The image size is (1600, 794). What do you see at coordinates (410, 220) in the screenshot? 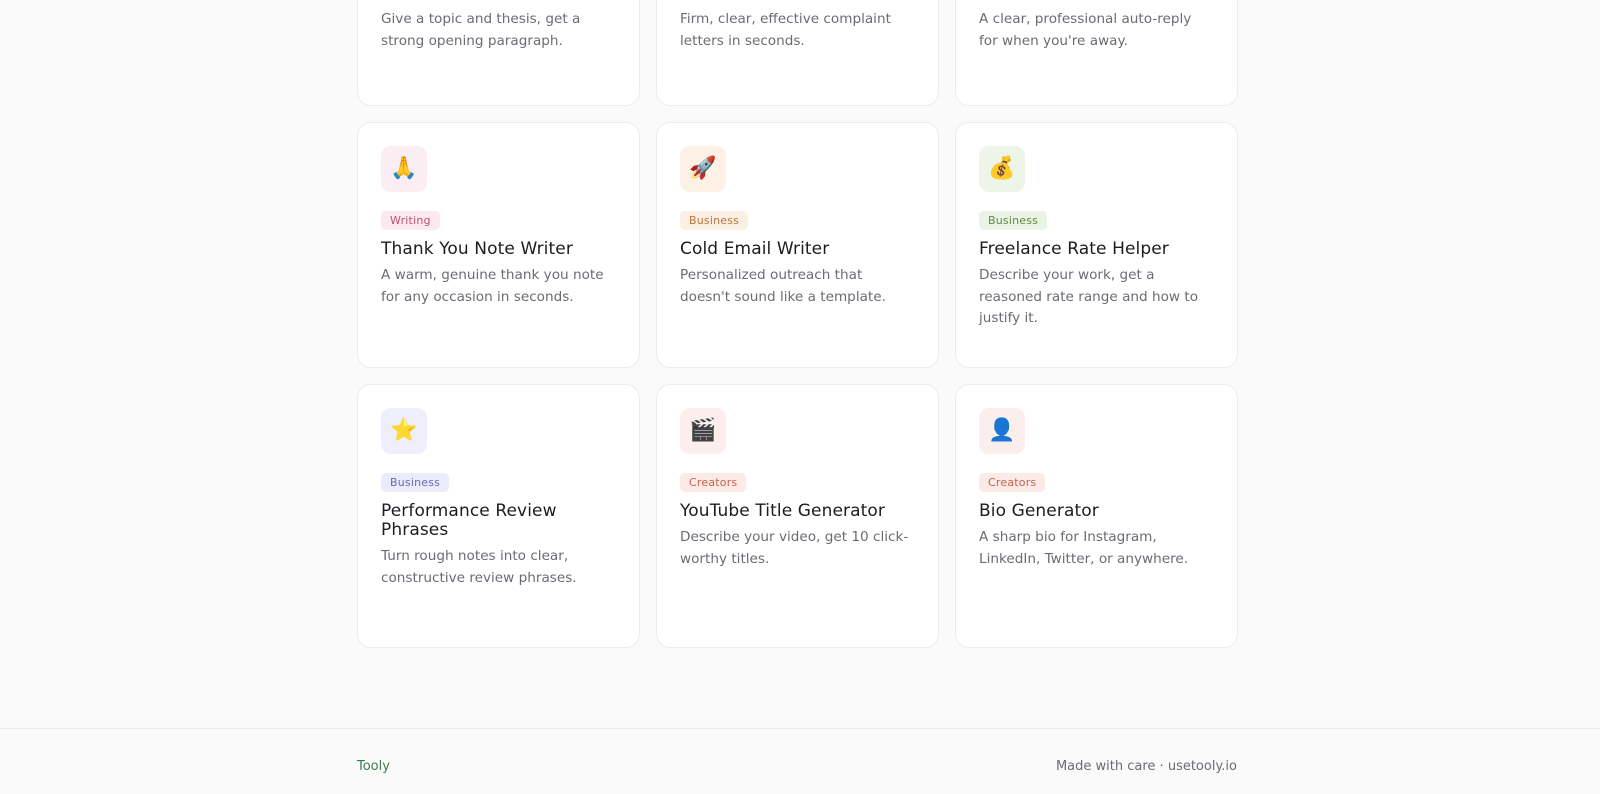
I see `category-badge: Writing` at bounding box center [410, 220].